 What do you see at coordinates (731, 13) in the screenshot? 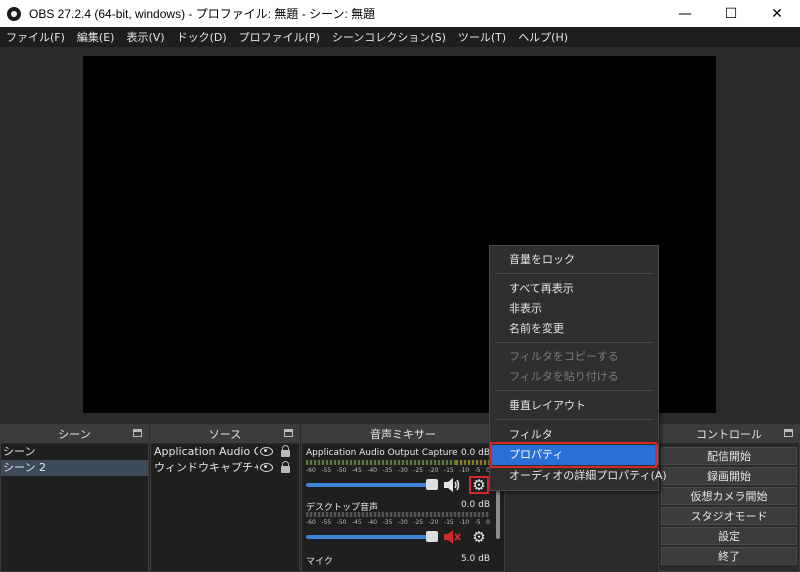
I see `maximize-button: ☐` at bounding box center [731, 13].